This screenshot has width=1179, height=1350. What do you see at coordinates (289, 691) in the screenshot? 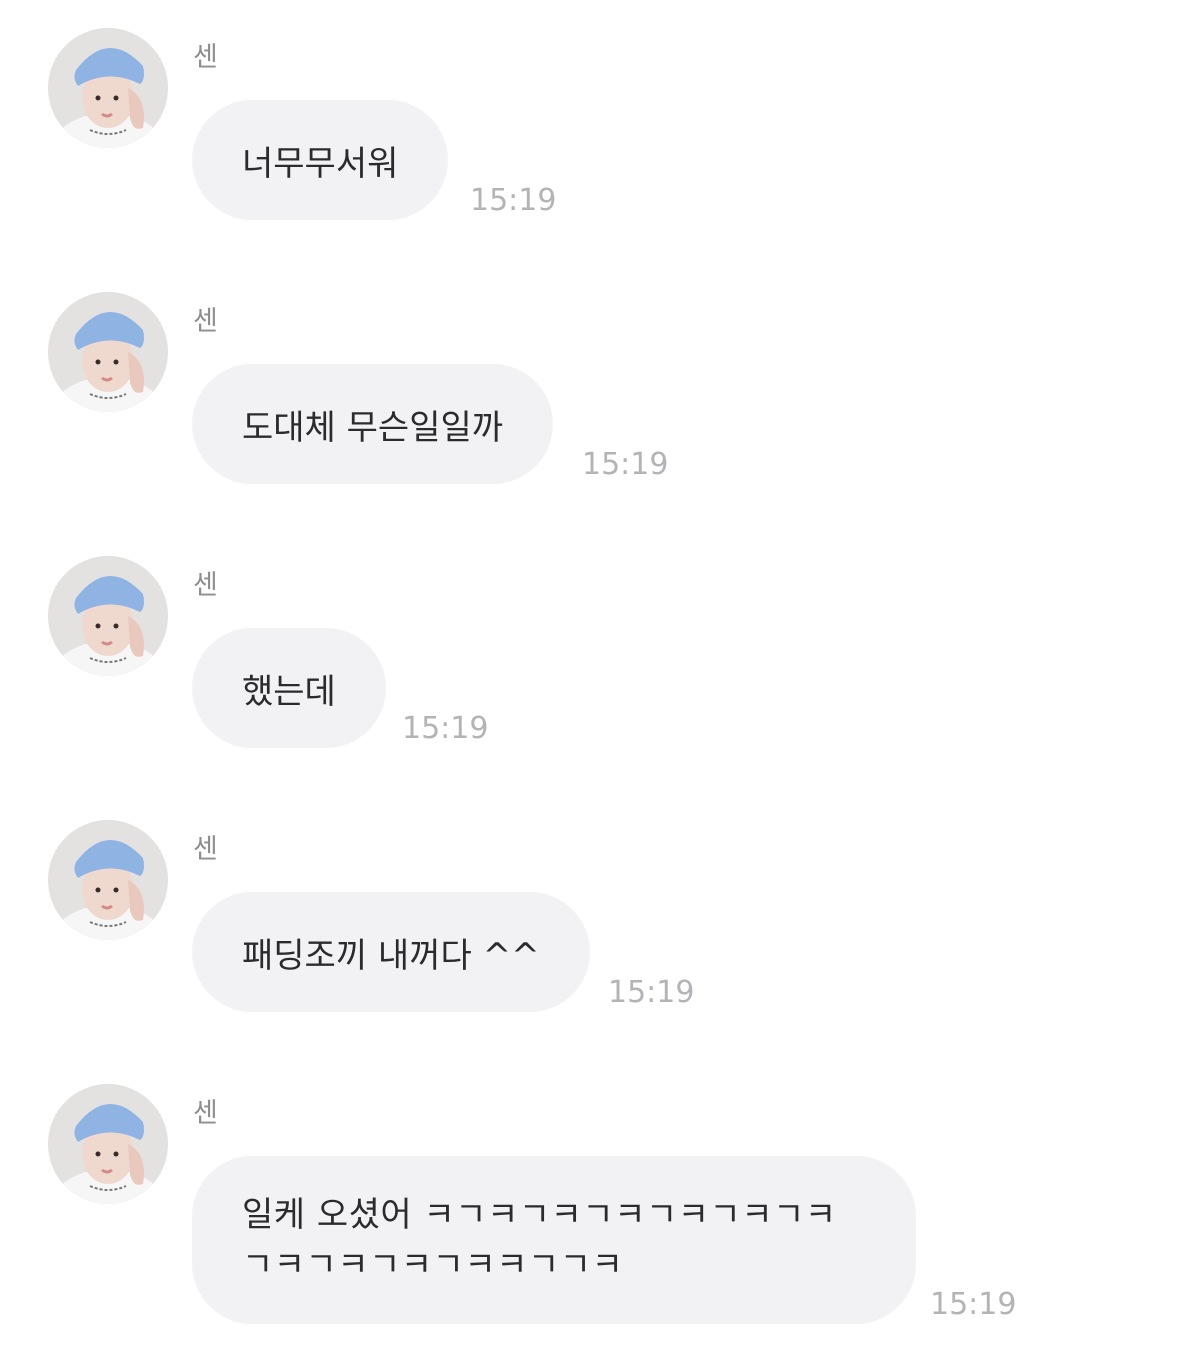
I see `message-text: 했는데` at bounding box center [289, 691].